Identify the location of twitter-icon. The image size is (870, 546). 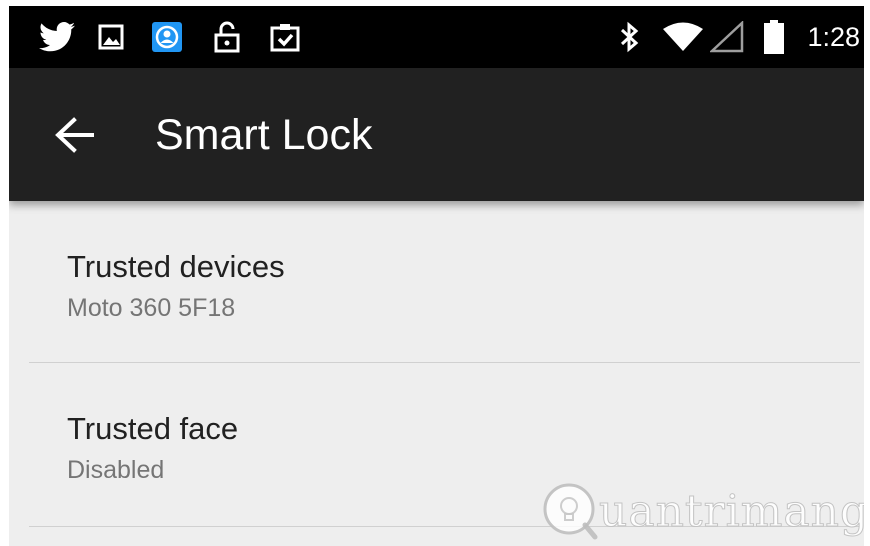
(57, 37).